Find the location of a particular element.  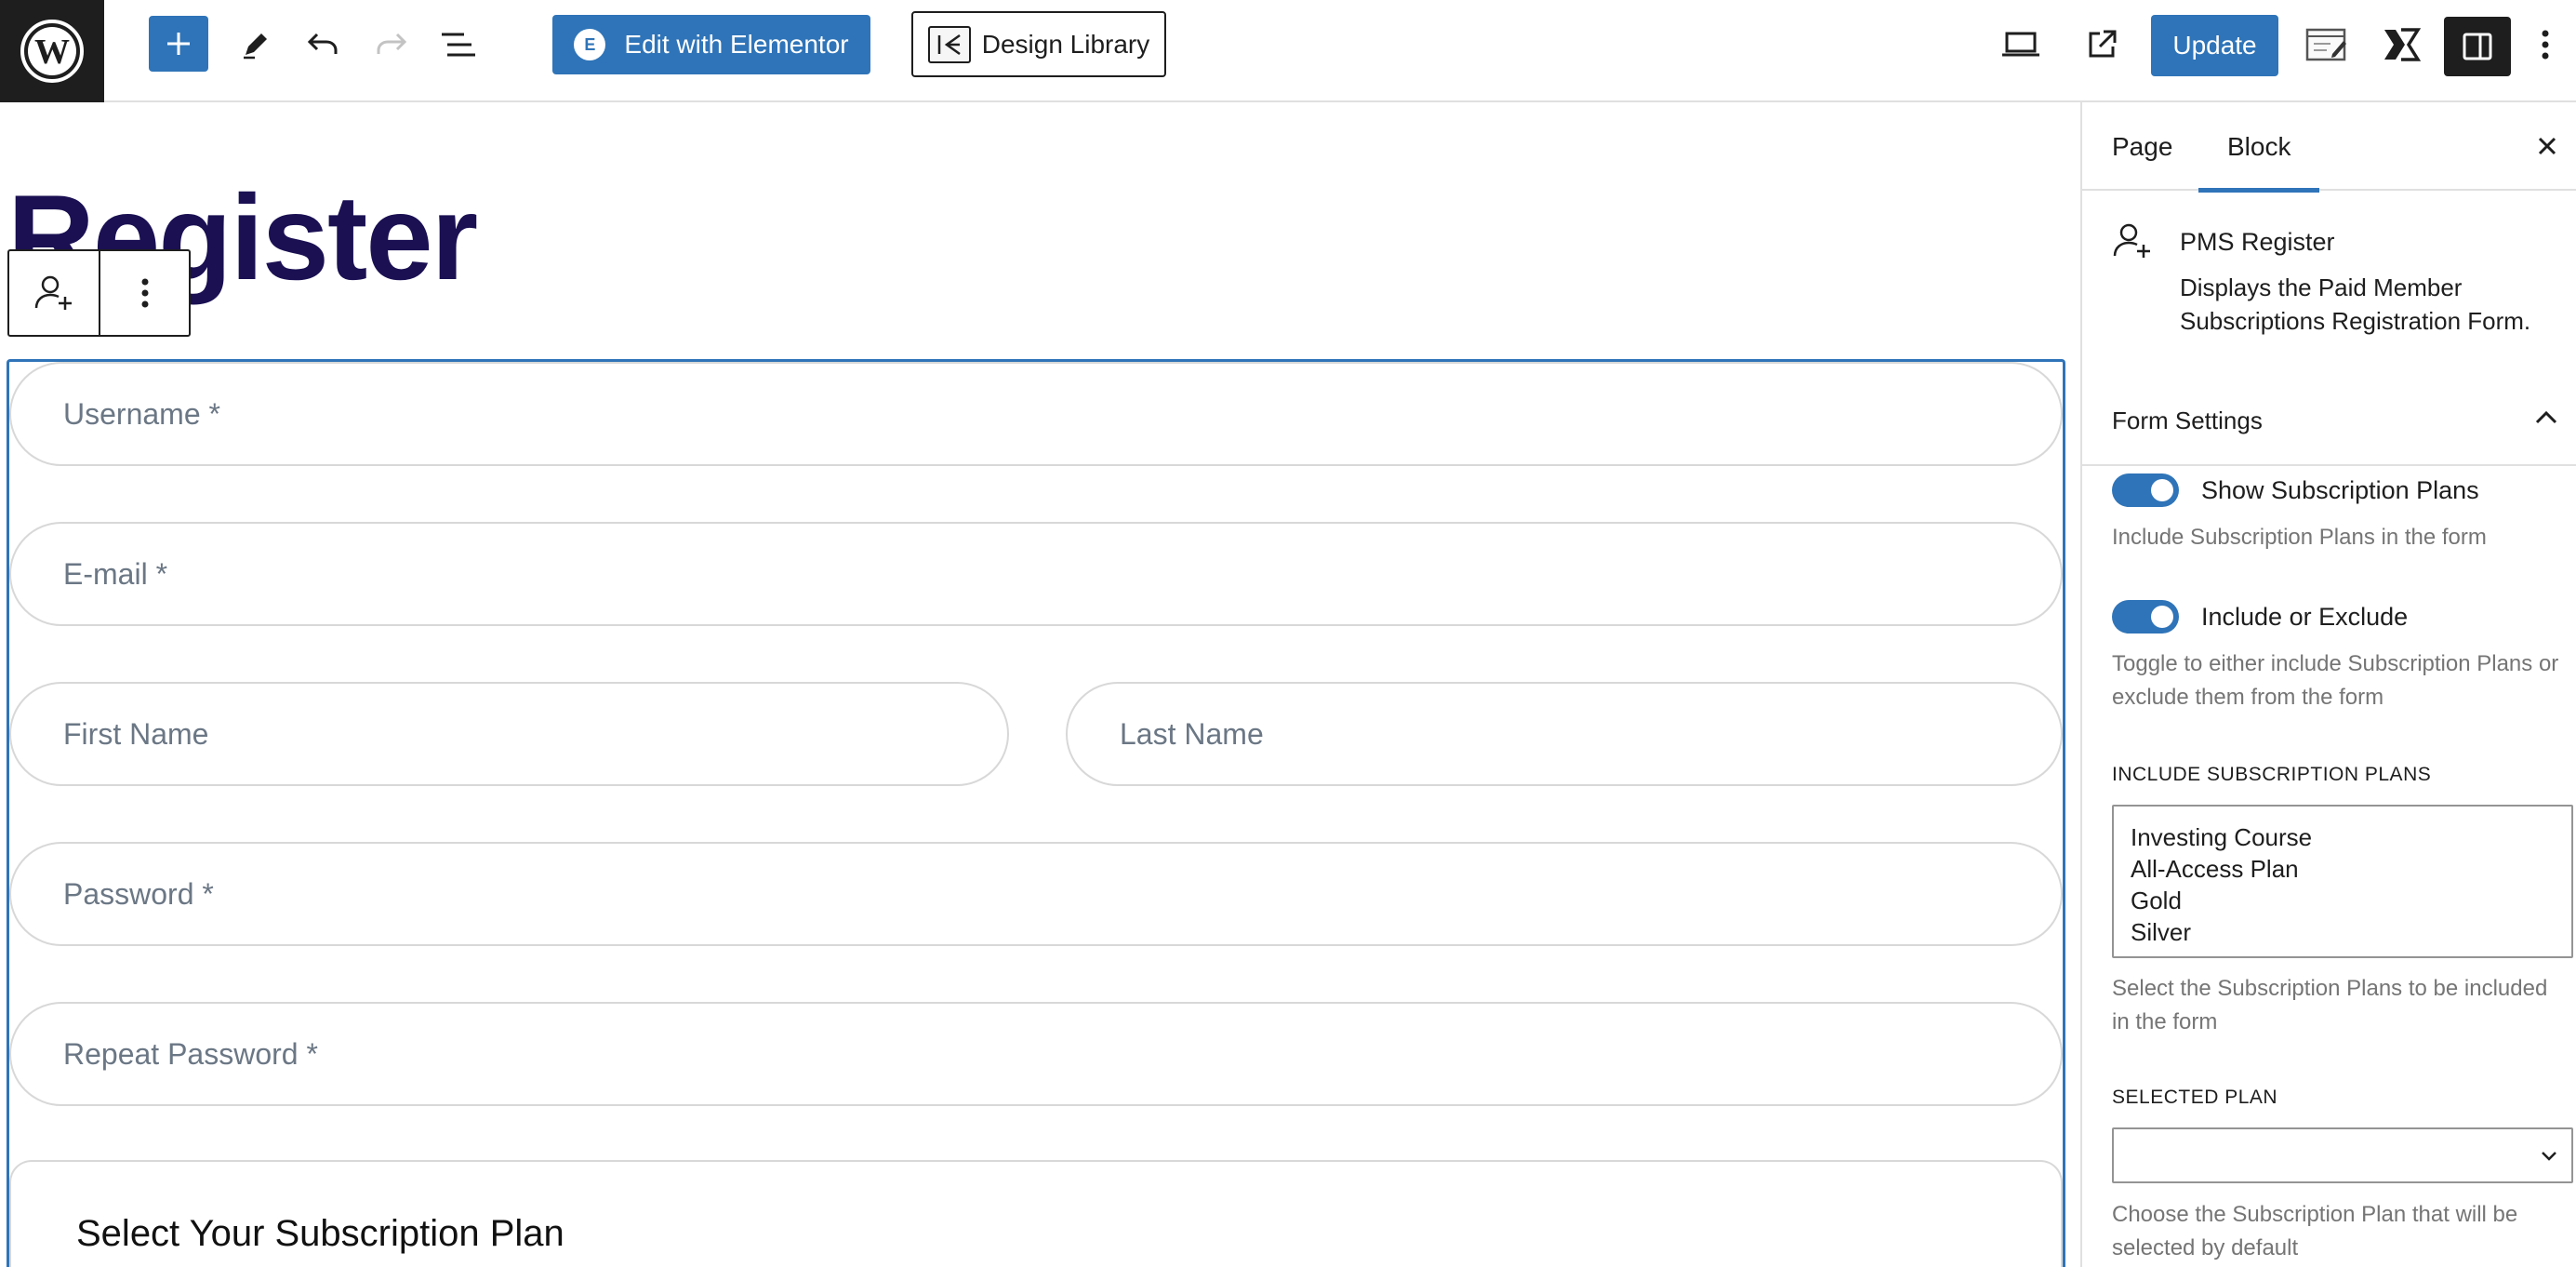

preview-button is located at coordinates (2021, 45).